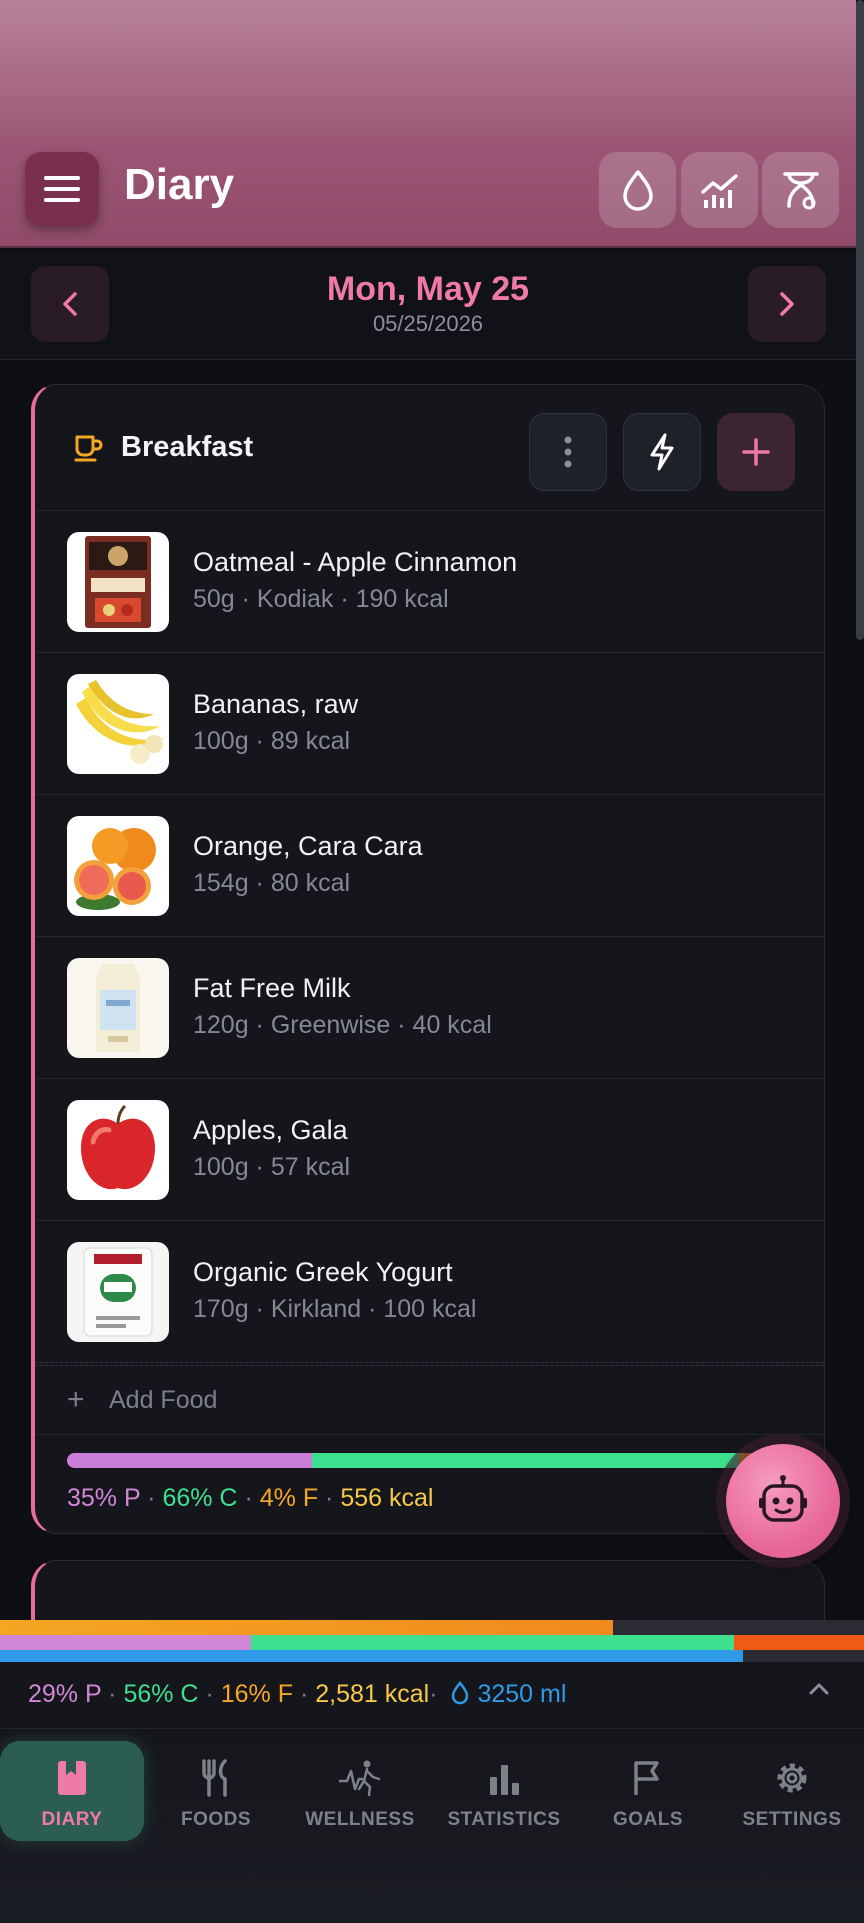 This screenshot has width=864, height=1923. What do you see at coordinates (492, 1642) in the screenshot?
I see `carbs-split` at bounding box center [492, 1642].